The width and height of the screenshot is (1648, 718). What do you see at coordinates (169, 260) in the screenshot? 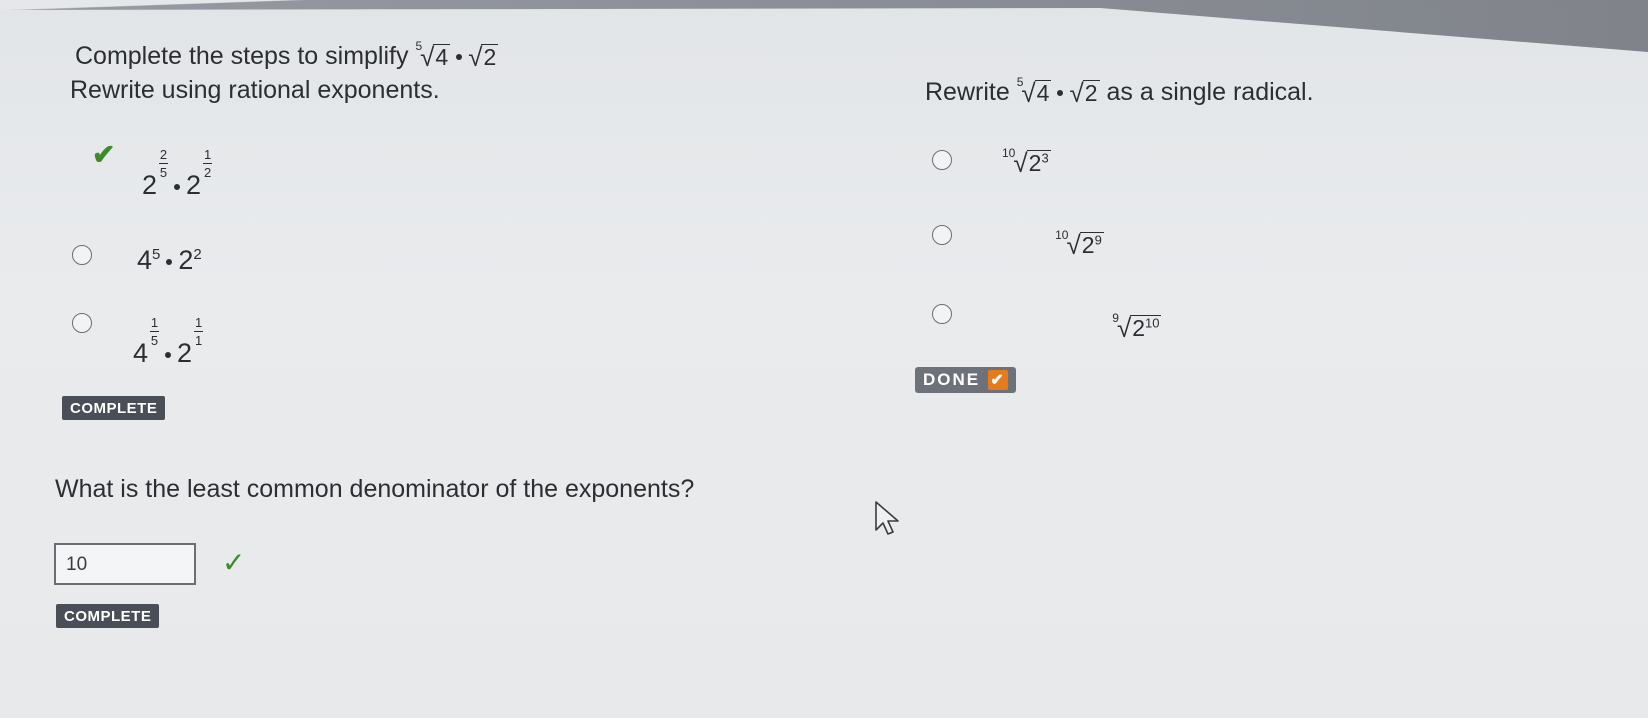
I see `step1-option-2: 45 22` at bounding box center [169, 260].